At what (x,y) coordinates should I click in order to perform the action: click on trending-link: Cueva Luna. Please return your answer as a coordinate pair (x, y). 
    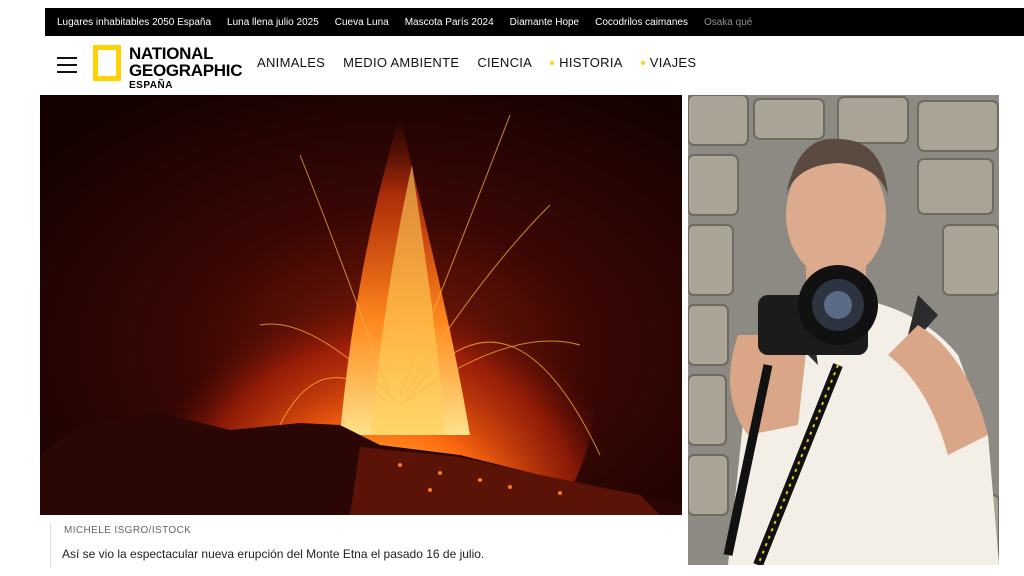
    Looking at the image, I should click on (362, 22).